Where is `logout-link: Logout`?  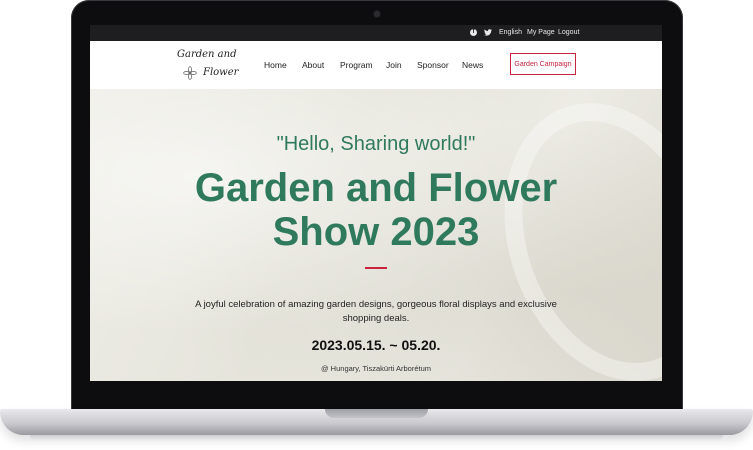 logout-link: Logout is located at coordinates (568, 33).